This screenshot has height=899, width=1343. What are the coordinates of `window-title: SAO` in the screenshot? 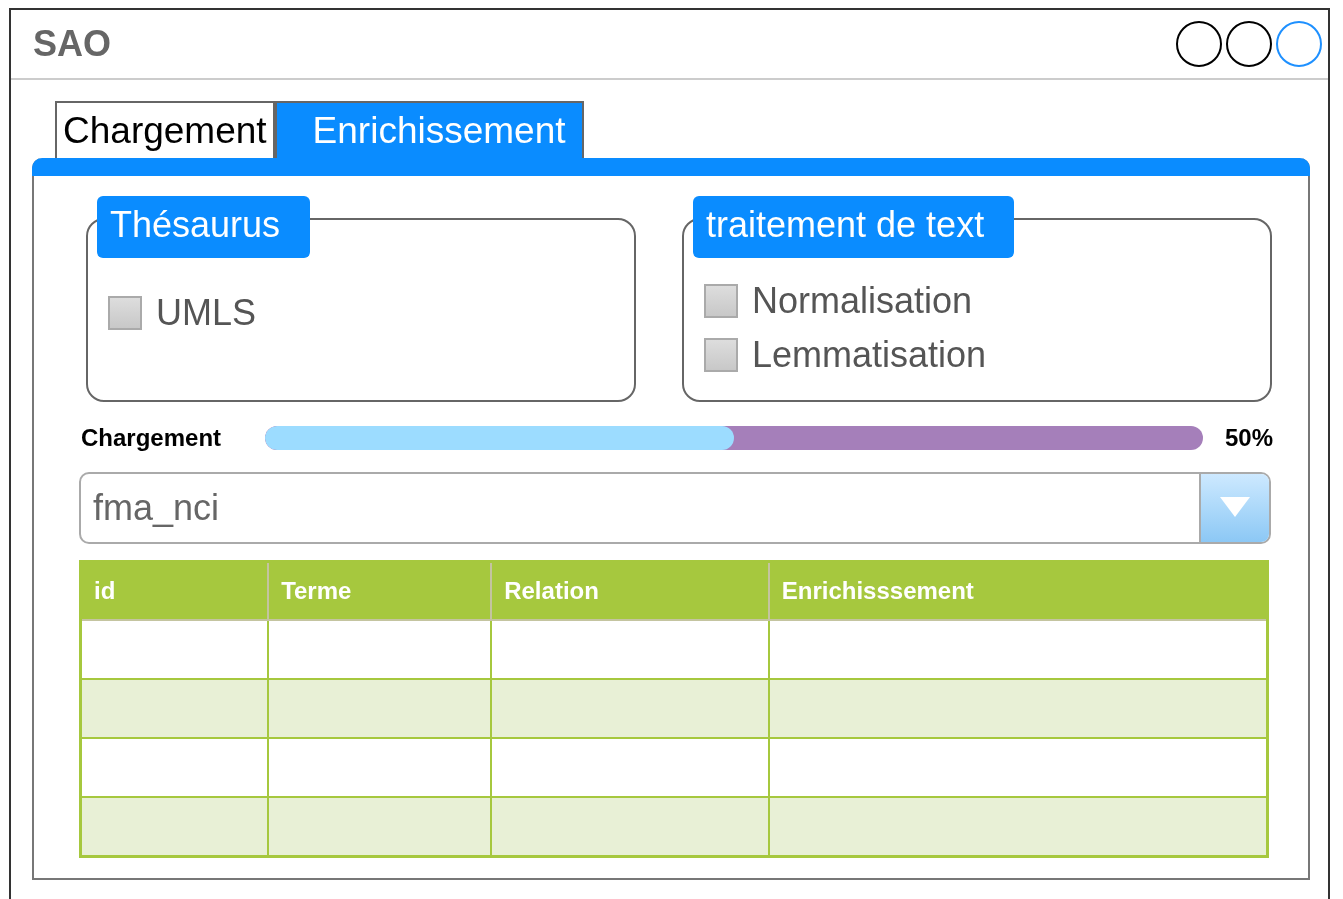 It's located at (72, 44).